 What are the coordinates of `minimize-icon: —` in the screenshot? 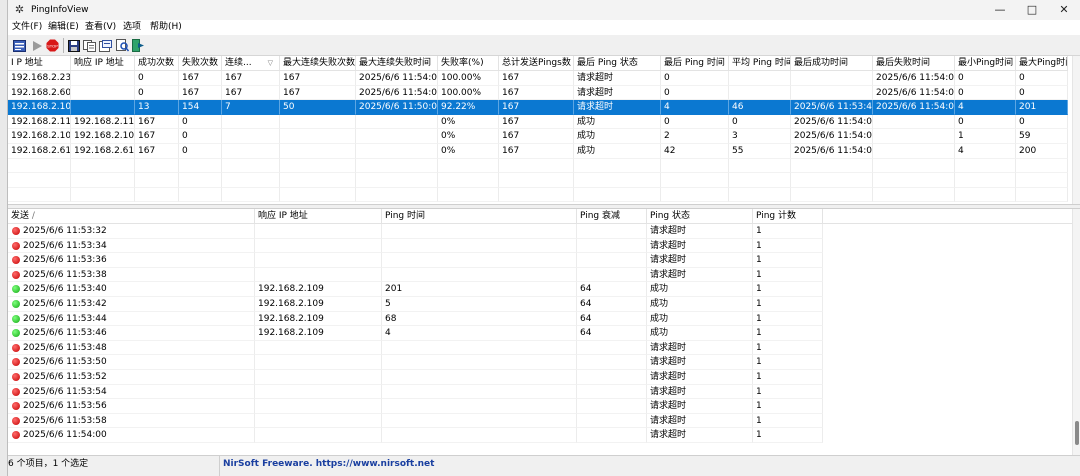 It's located at (1000, 10).